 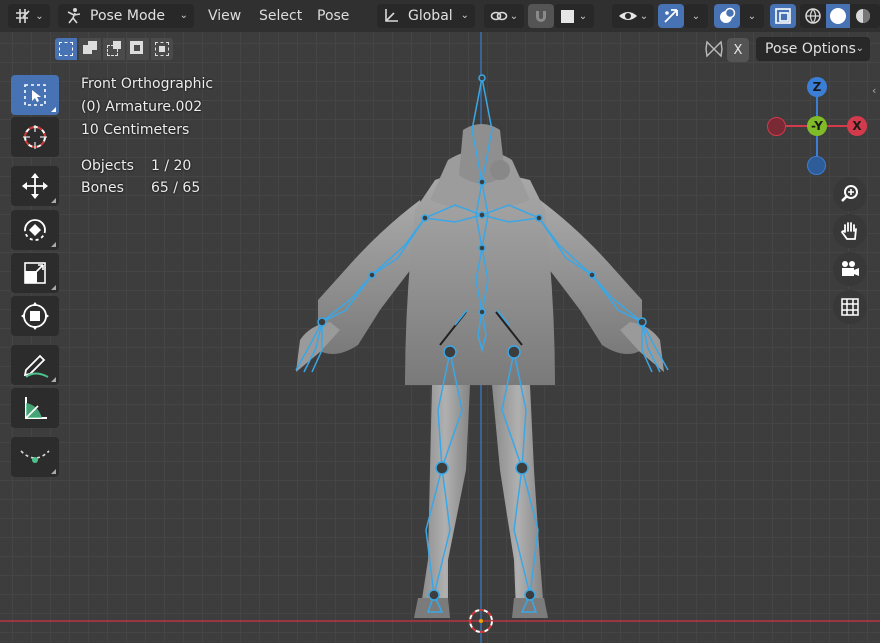 I want to click on gizmo-z-axis: Z, so click(x=817, y=87).